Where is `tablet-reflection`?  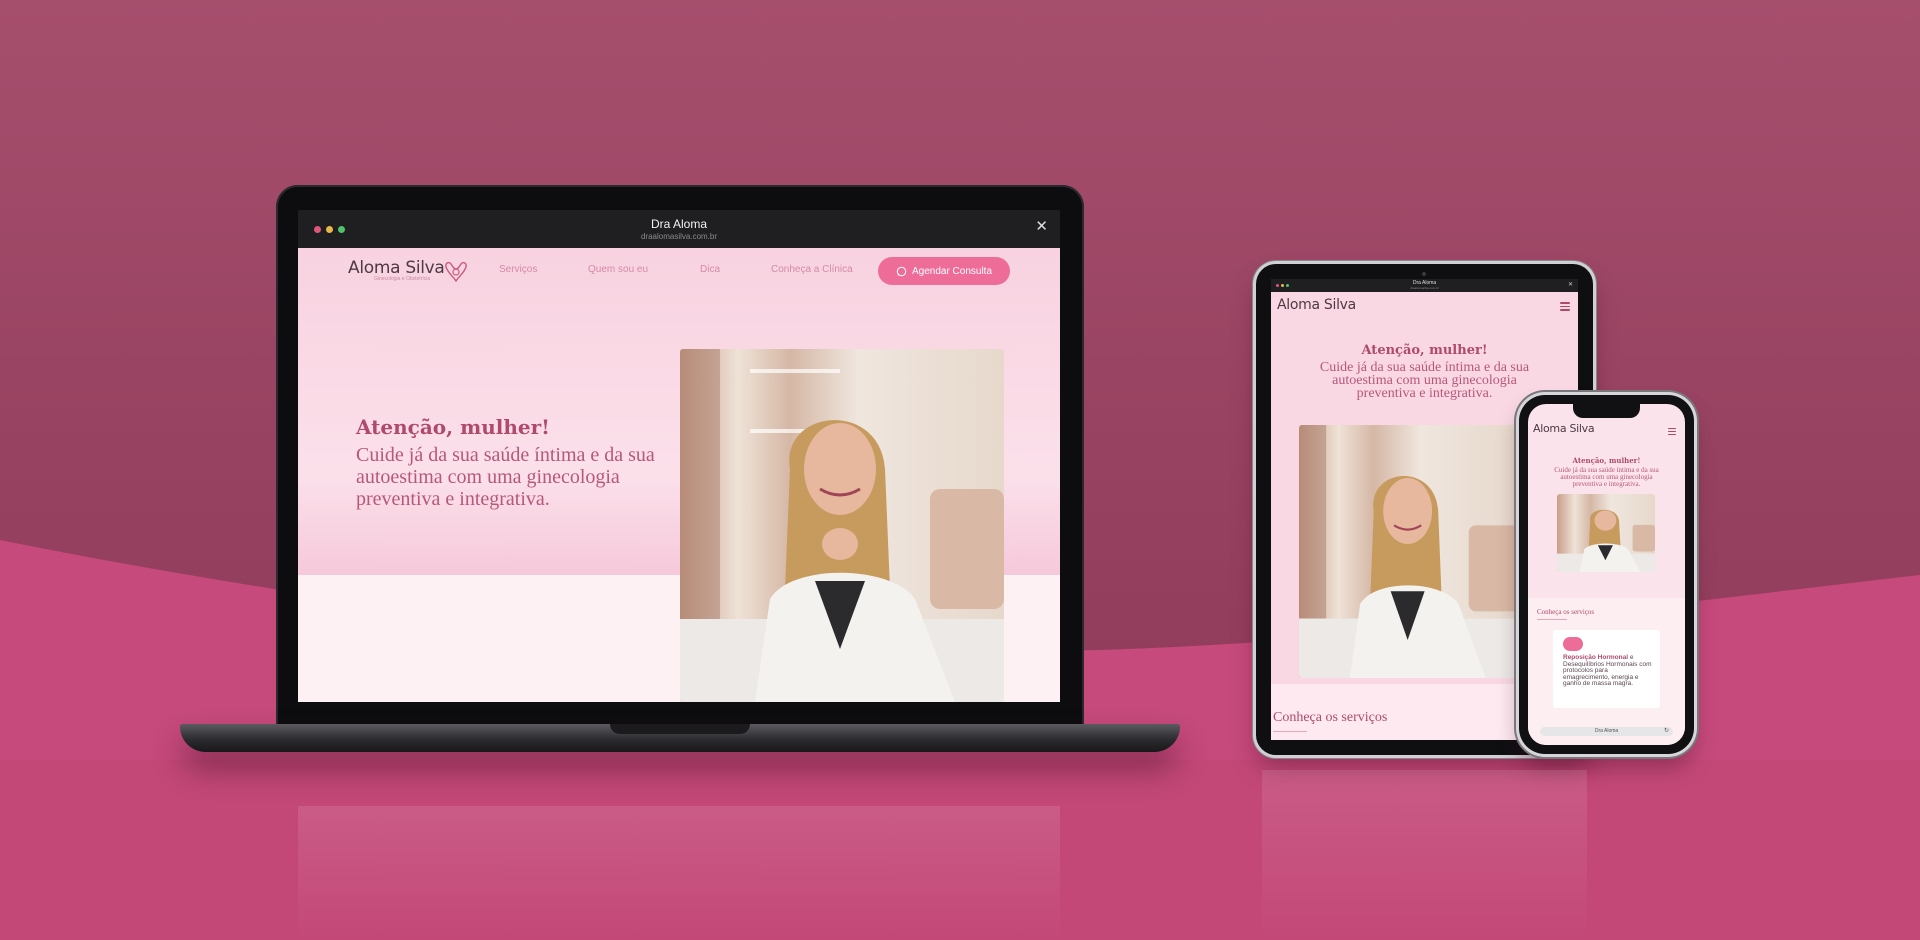
tablet-reflection is located at coordinates (1424, 855).